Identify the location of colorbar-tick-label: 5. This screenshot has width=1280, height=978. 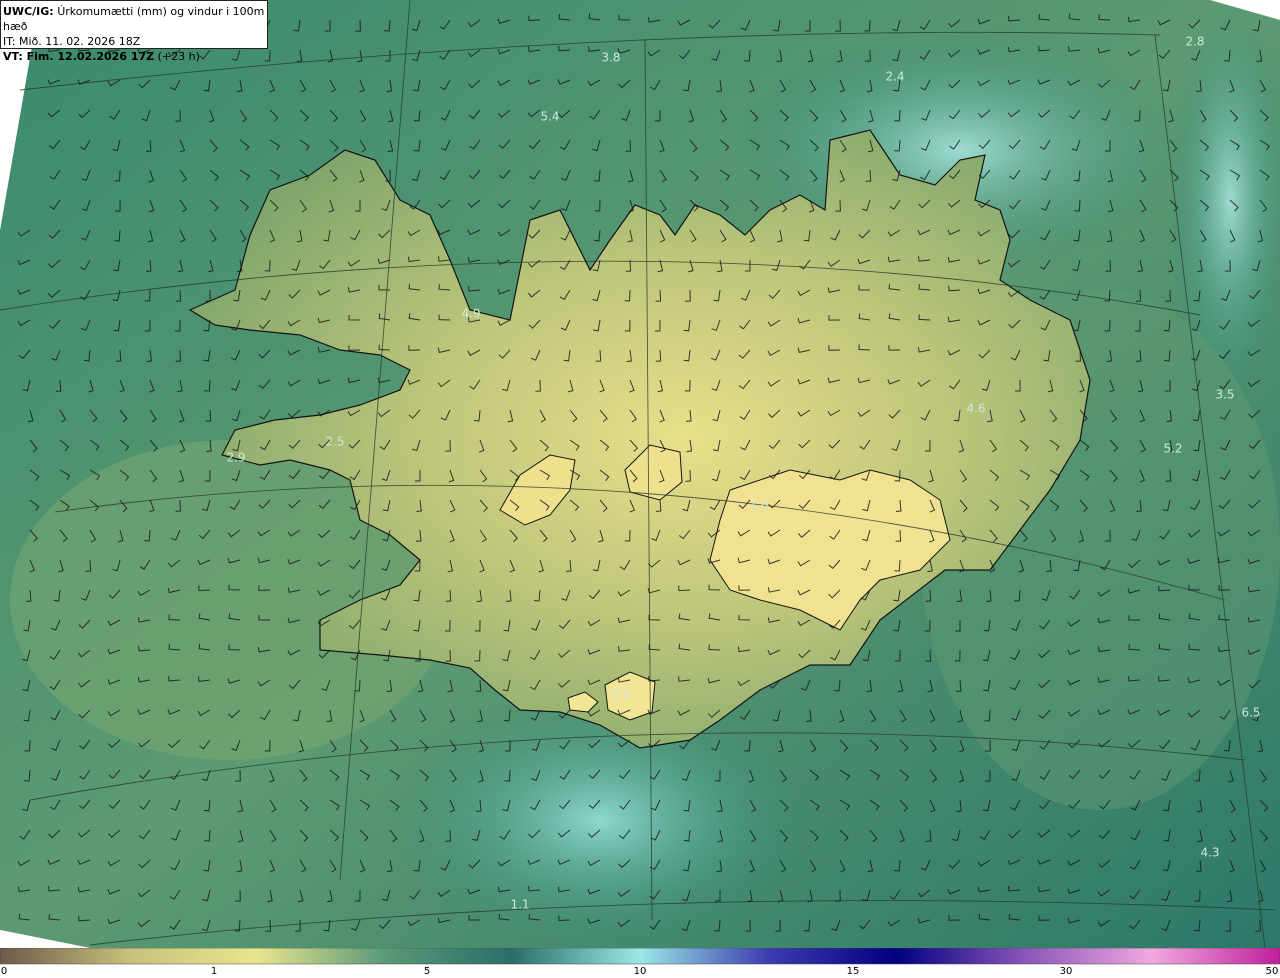
(427, 971).